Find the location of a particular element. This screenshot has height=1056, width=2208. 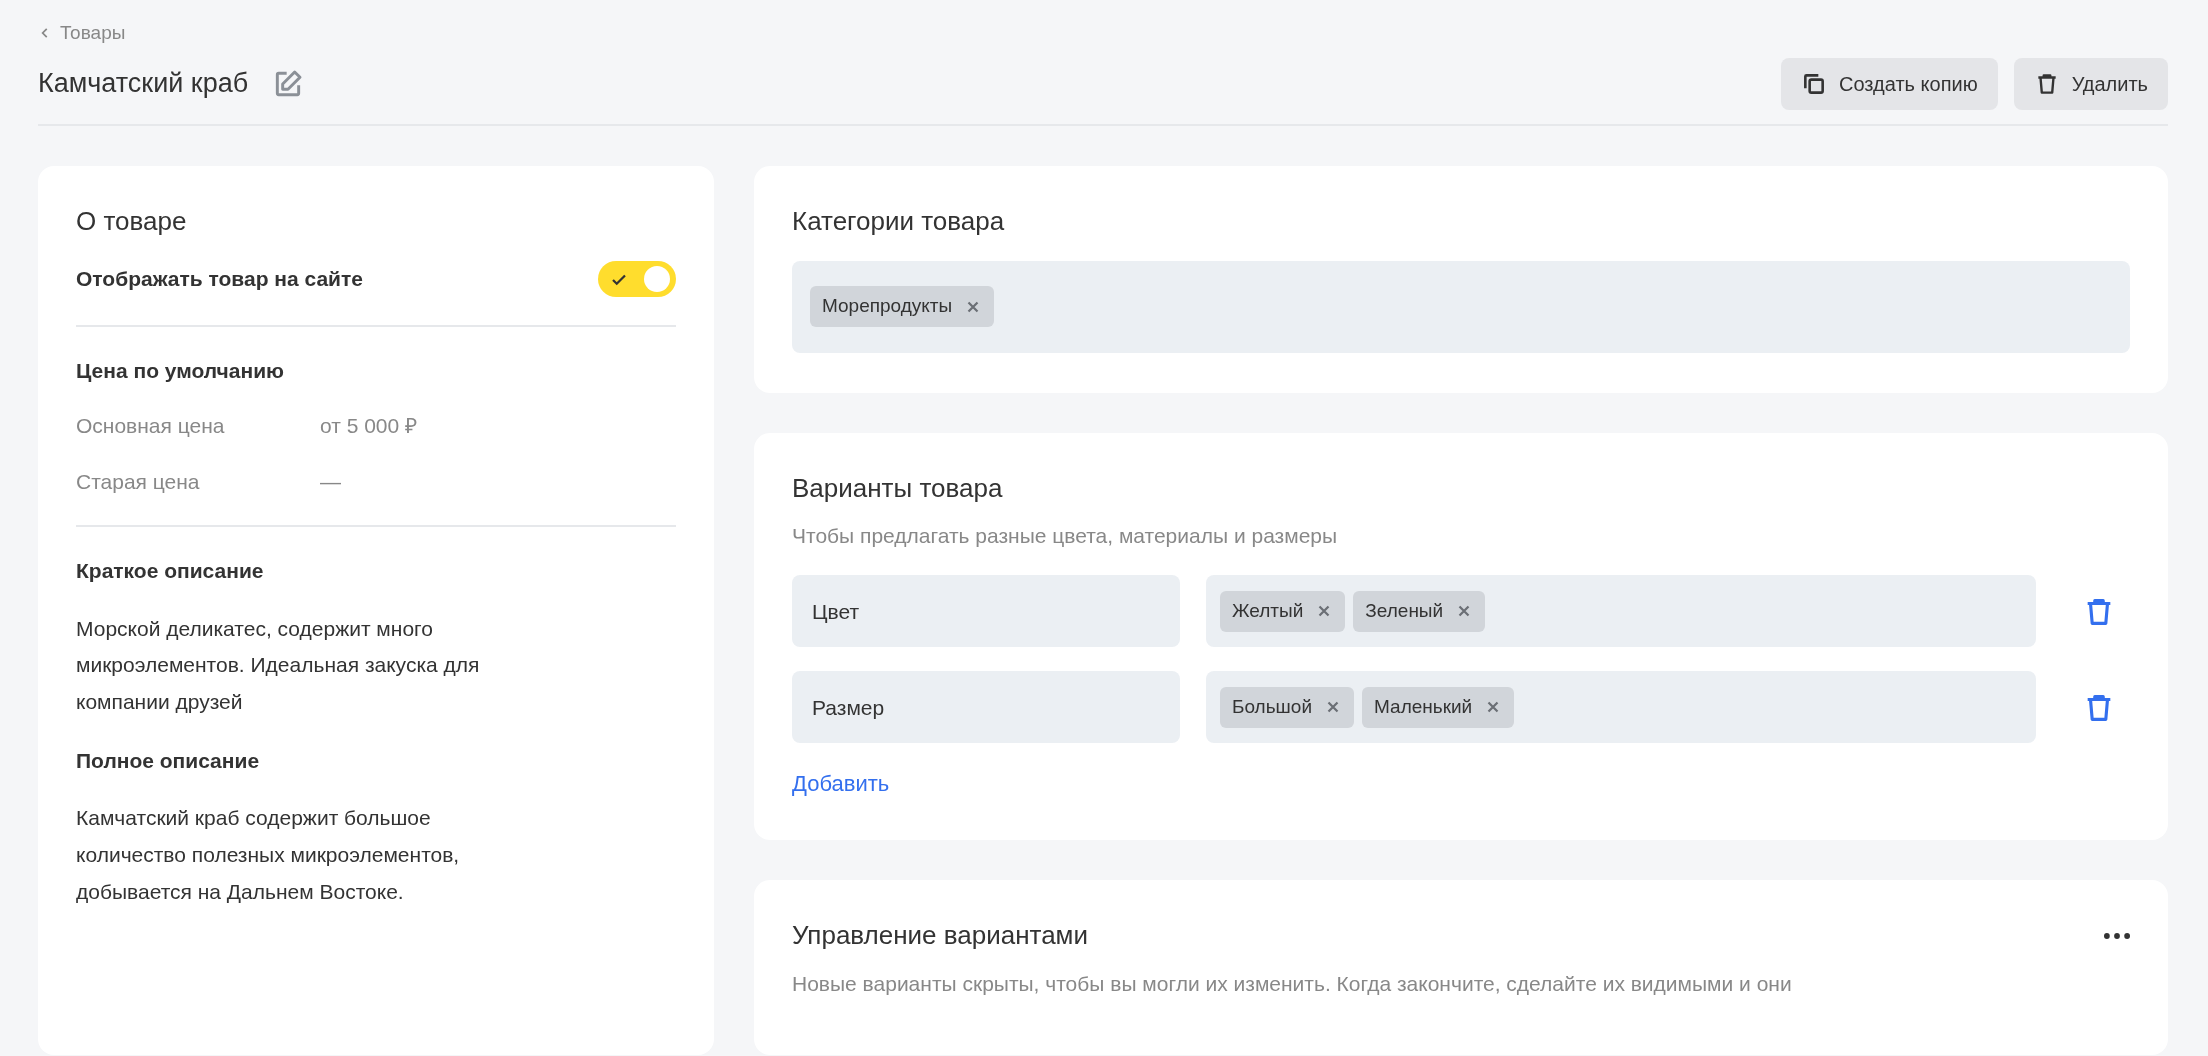

section-heading: Краткое описание is located at coordinates (170, 571).